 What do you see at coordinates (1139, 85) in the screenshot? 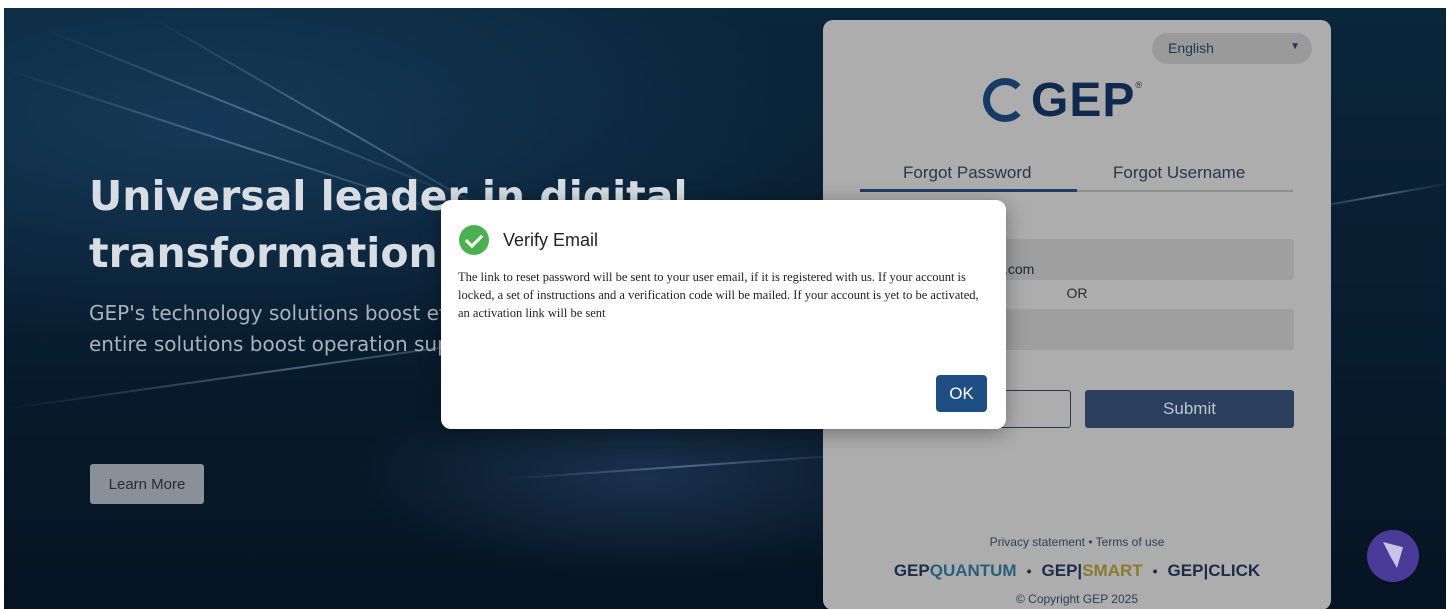
I see `logo-registered-mark: ®` at bounding box center [1139, 85].